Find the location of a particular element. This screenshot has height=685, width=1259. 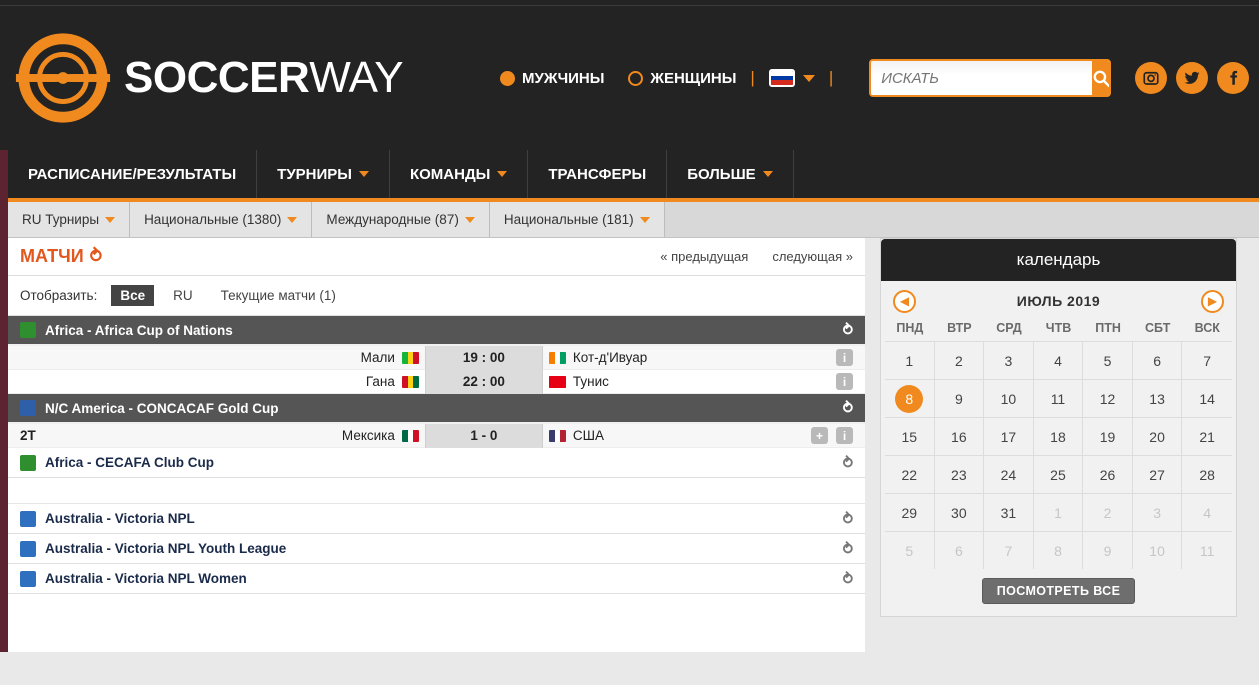

subnav-item-international-87: Международные (87) is located at coordinates (401, 219).